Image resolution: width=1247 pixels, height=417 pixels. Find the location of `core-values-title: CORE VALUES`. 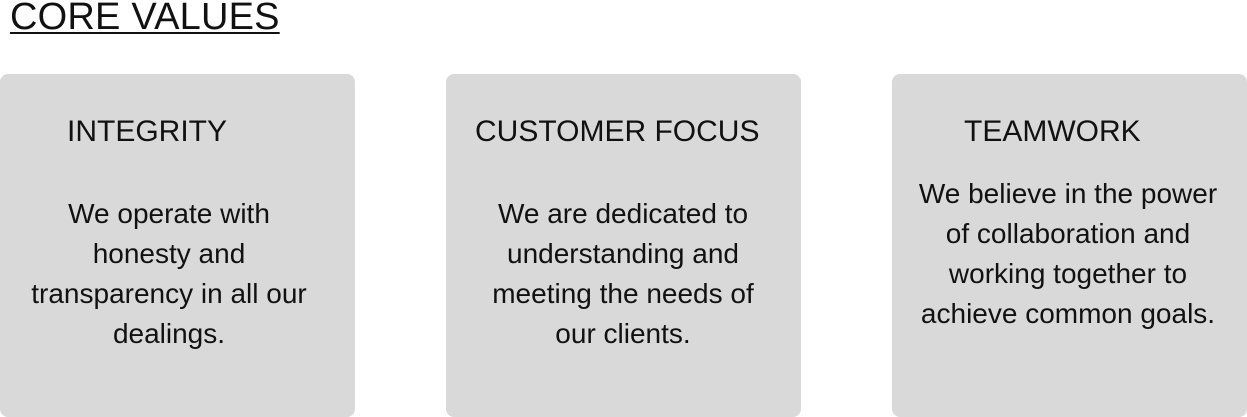

core-values-title: CORE VALUES is located at coordinates (145, 19).